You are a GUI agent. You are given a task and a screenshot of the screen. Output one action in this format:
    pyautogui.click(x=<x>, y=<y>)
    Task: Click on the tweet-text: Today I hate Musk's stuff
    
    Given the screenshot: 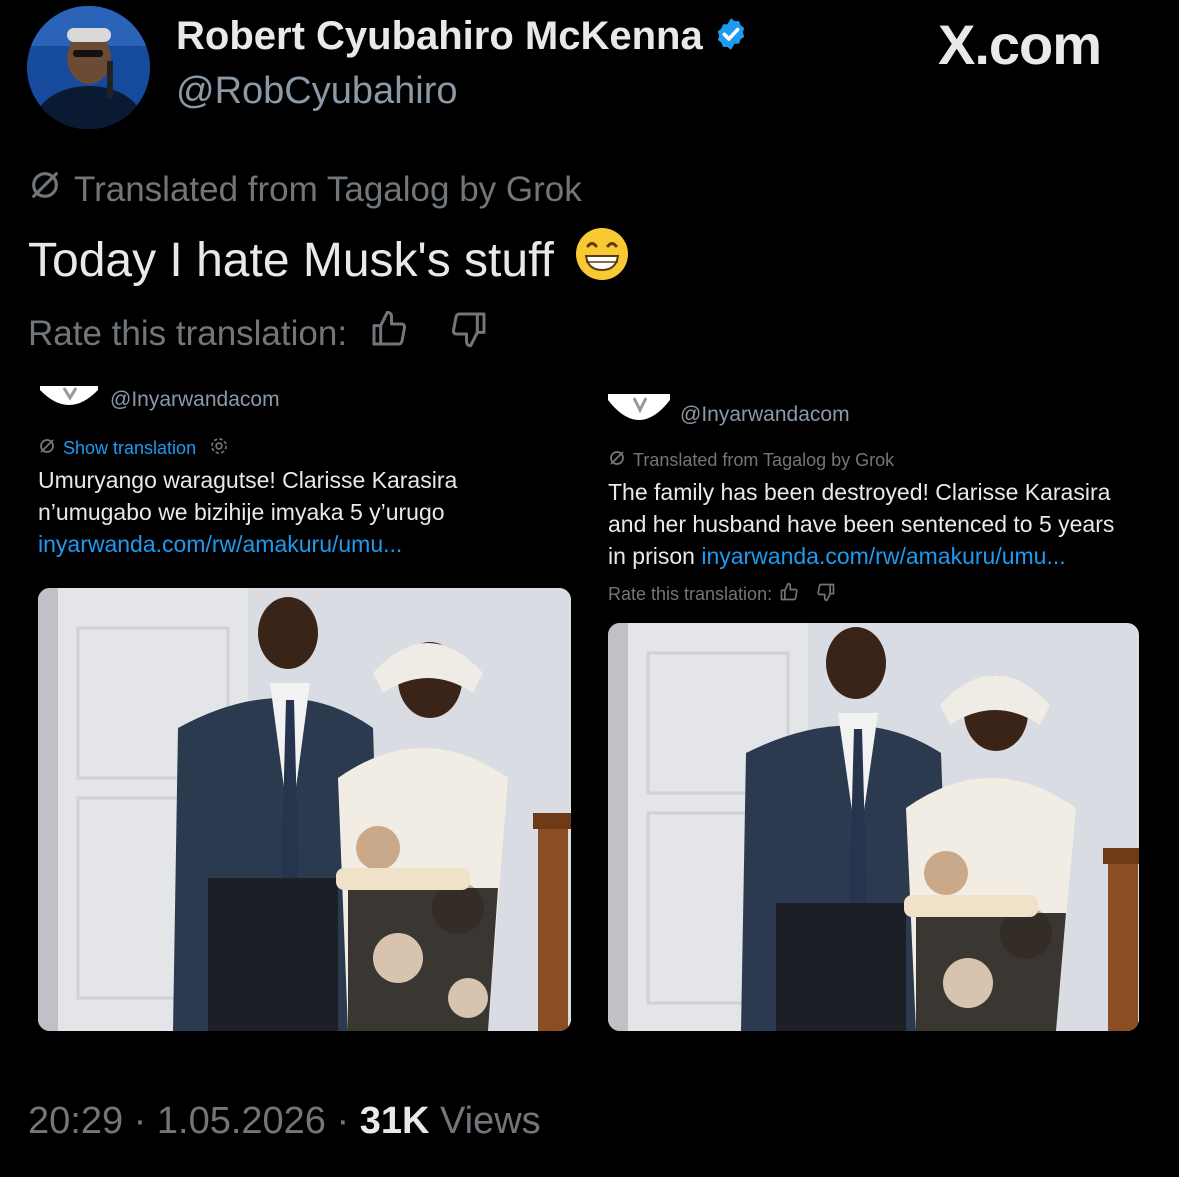 What is the action you would take?
    pyautogui.click(x=329, y=260)
    